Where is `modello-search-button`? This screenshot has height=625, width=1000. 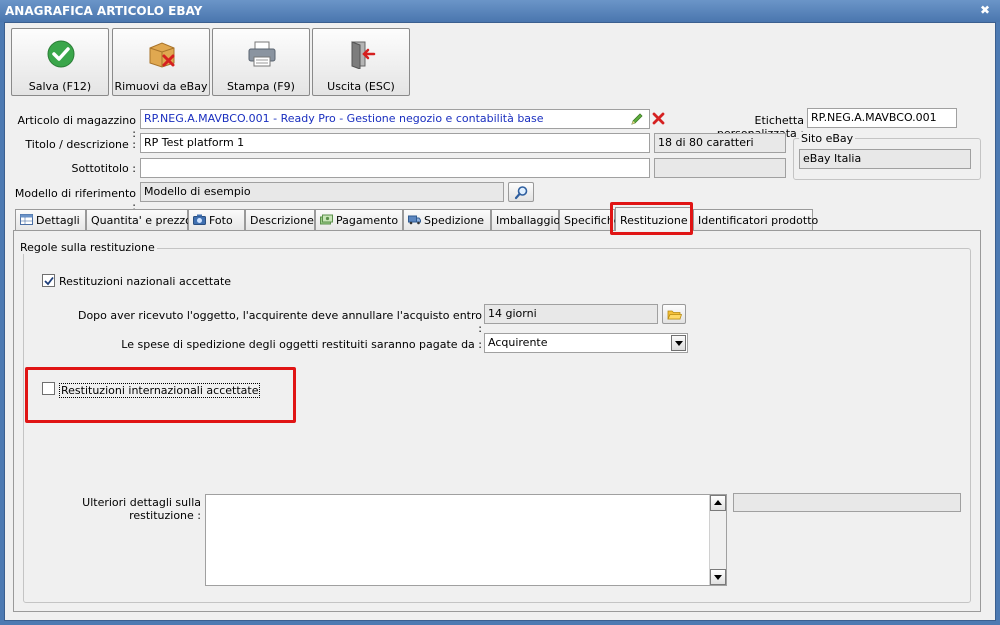 modello-search-button is located at coordinates (521, 192).